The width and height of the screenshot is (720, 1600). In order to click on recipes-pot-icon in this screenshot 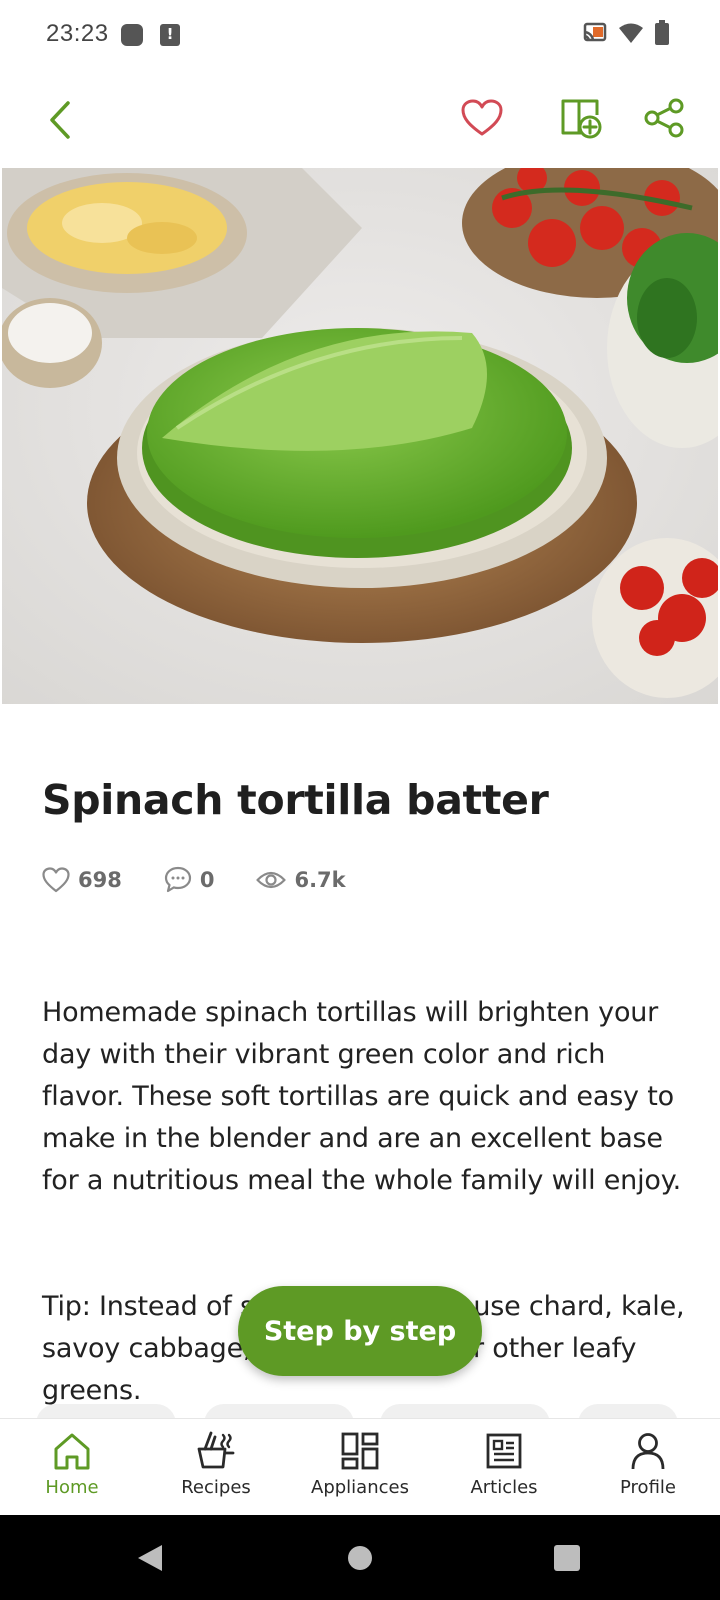, I will do `click(216, 1450)`.